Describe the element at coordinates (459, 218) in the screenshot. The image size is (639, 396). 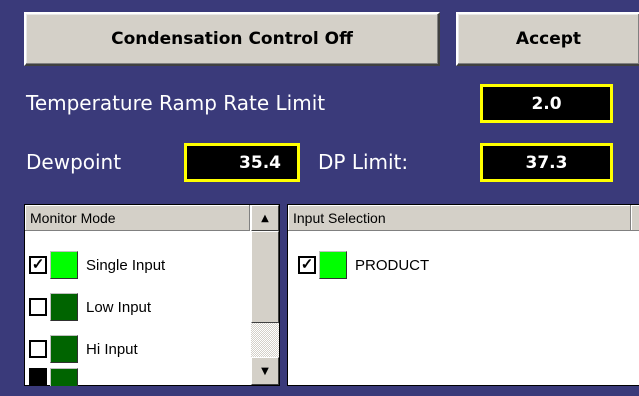
I see `input-selection-header: Input Selection` at that location.